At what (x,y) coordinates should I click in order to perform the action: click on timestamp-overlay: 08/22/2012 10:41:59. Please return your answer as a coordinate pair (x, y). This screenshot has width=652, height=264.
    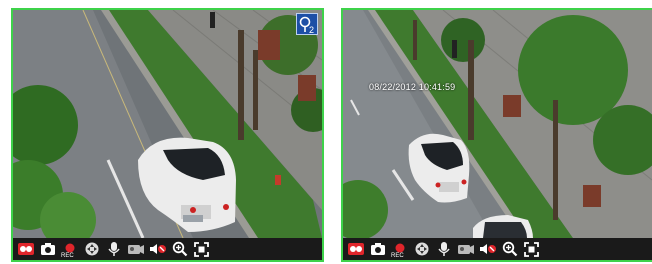
    Looking at the image, I should click on (412, 87).